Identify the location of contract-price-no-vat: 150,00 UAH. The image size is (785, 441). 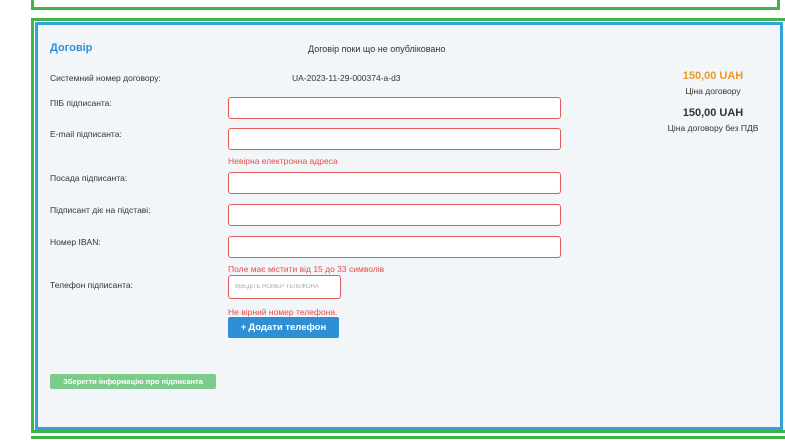
(713, 113).